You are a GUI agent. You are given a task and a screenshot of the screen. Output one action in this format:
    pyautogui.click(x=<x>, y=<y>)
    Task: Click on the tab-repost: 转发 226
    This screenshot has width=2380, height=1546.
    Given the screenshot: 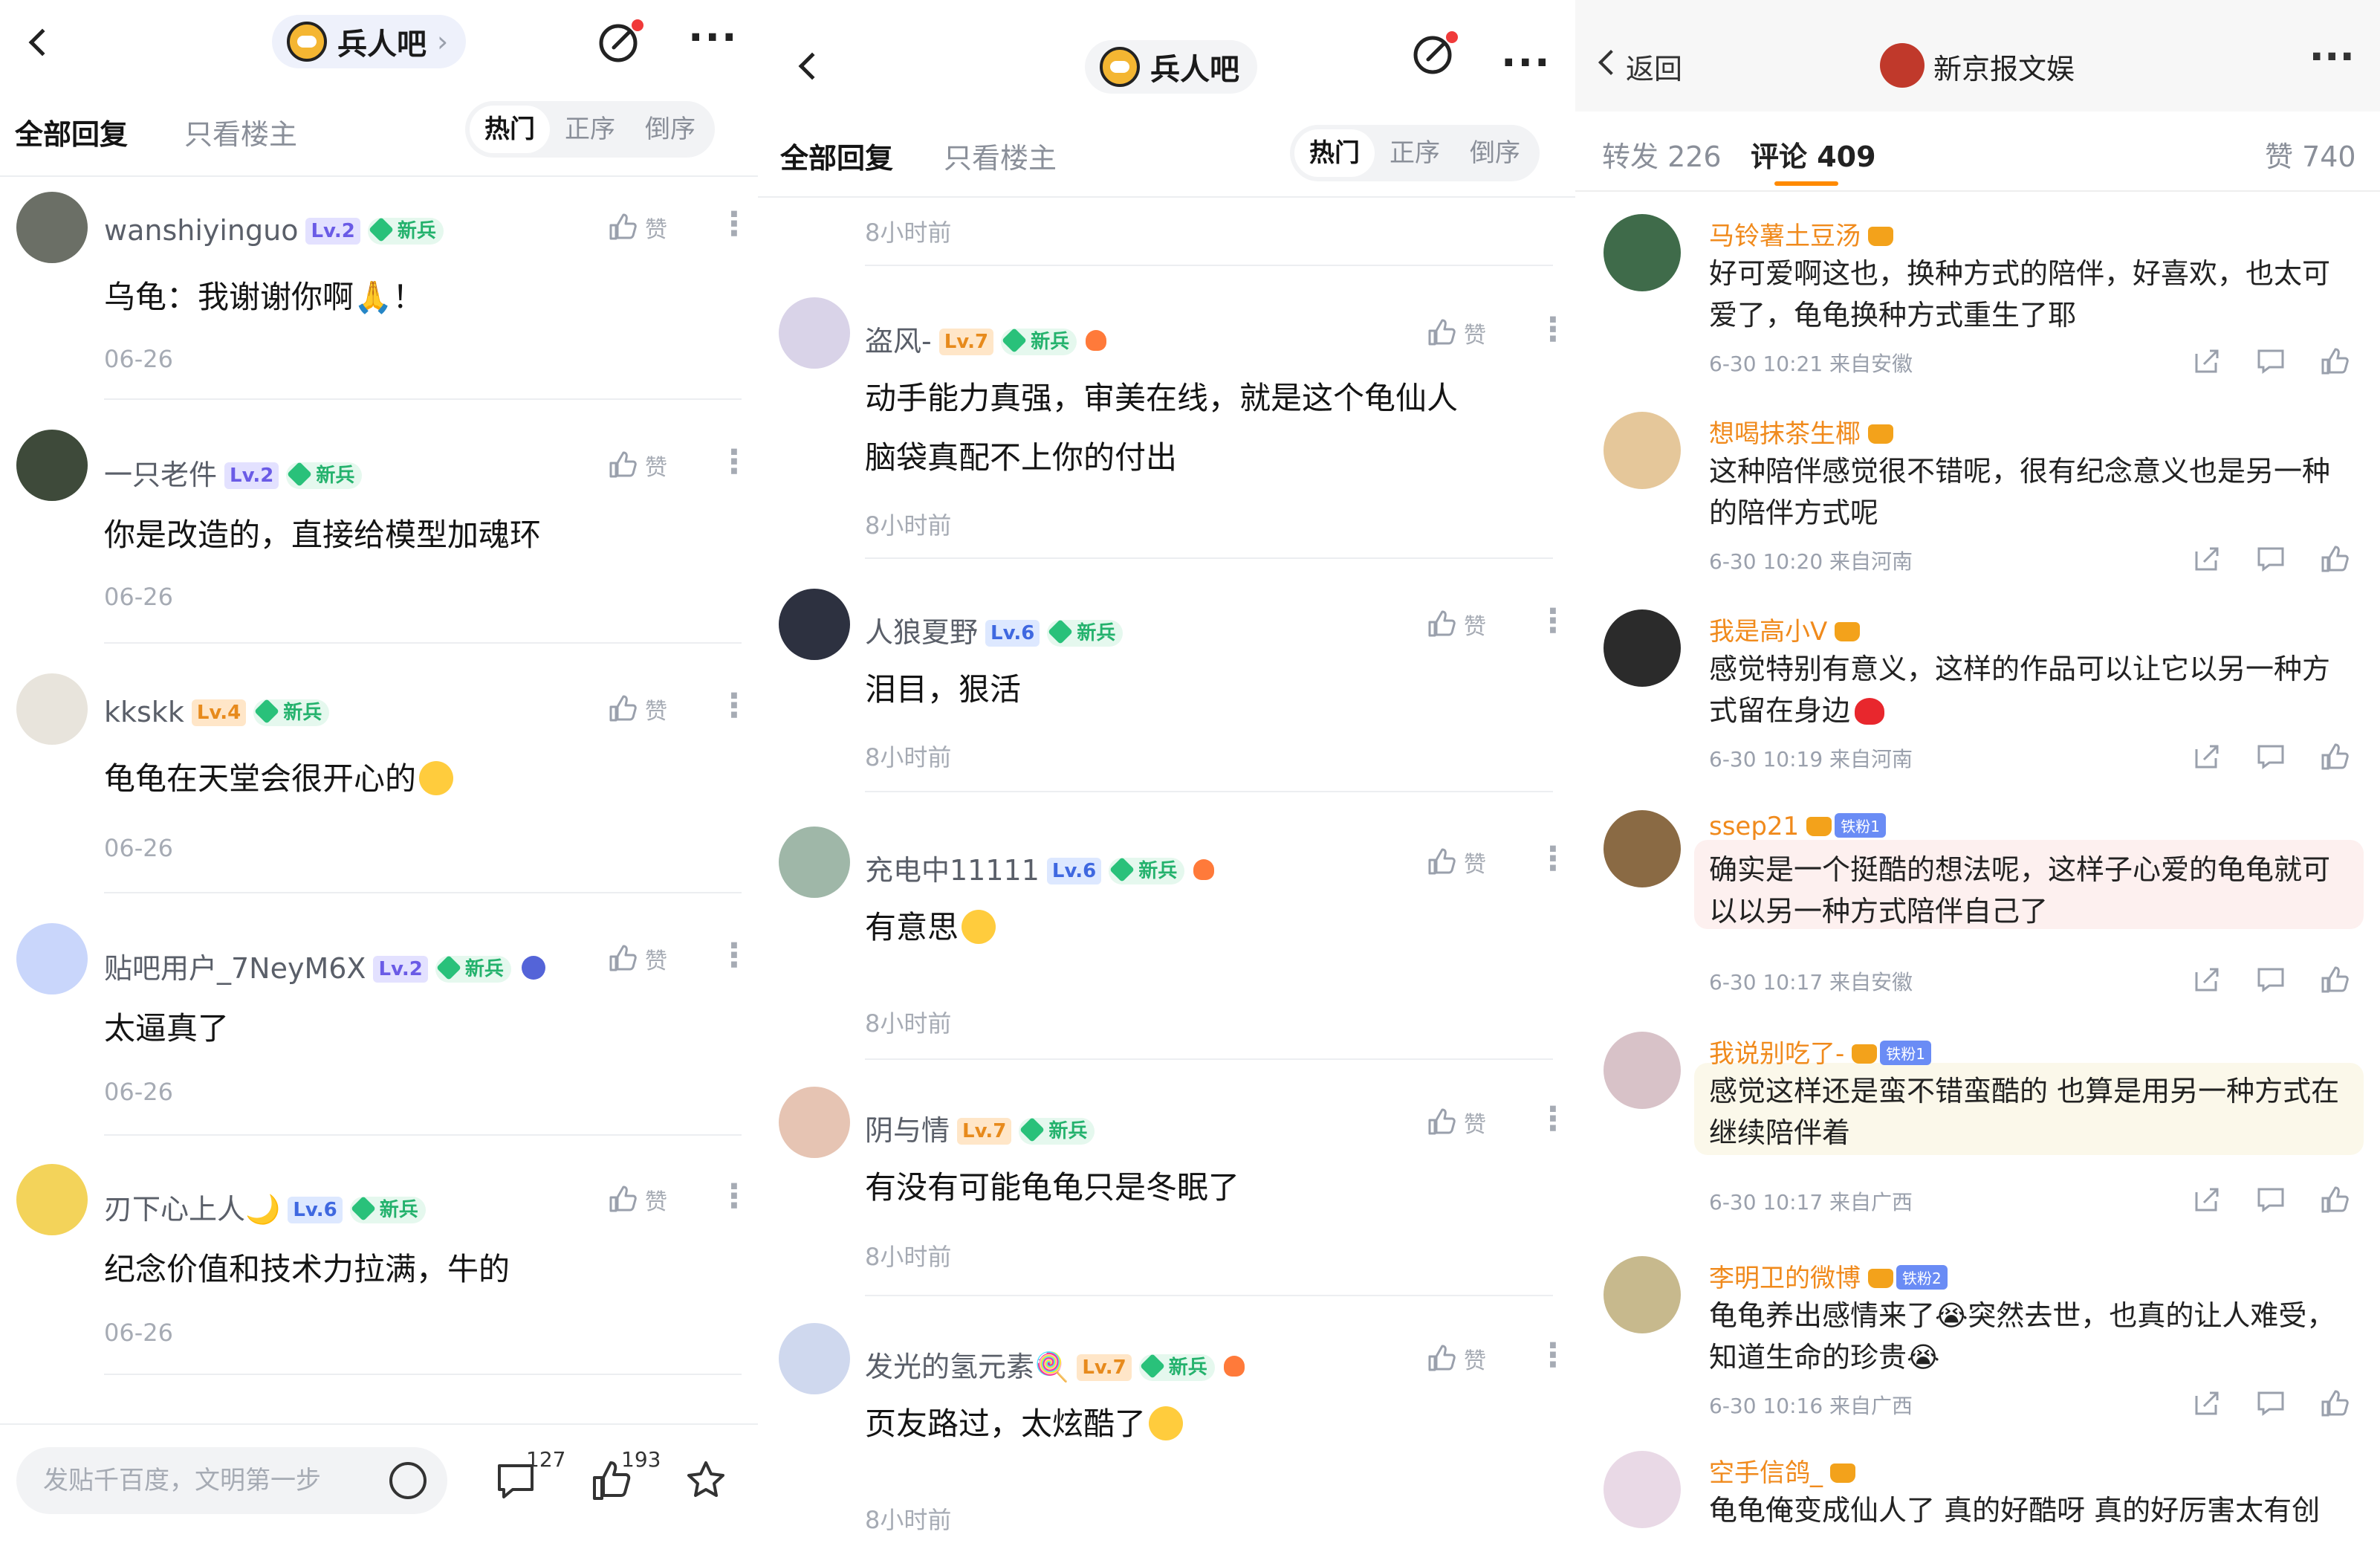 What is the action you would take?
    pyautogui.click(x=1662, y=154)
    